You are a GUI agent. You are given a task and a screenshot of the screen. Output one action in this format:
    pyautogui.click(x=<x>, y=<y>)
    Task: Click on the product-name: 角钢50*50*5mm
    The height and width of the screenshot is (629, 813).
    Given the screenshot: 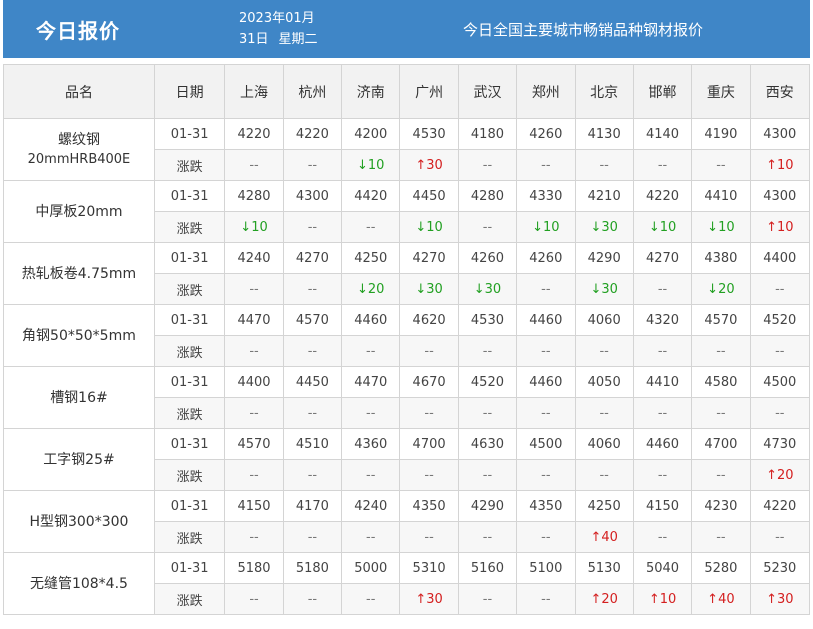 What is the action you would take?
    pyautogui.click(x=79, y=335)
    